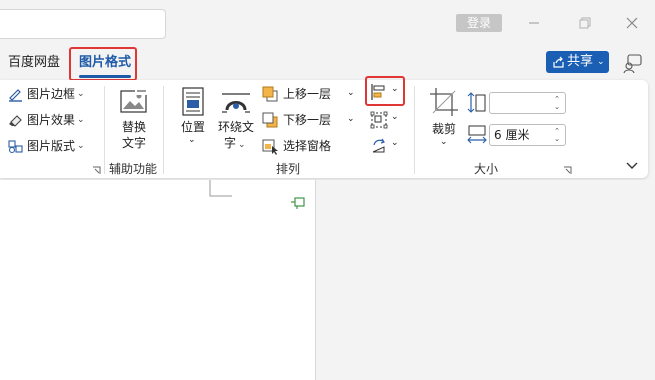  What do you see at coordinates (270, 119) in the screenshot?
I see `send-backward-icon` at bounding box center [270, 119].